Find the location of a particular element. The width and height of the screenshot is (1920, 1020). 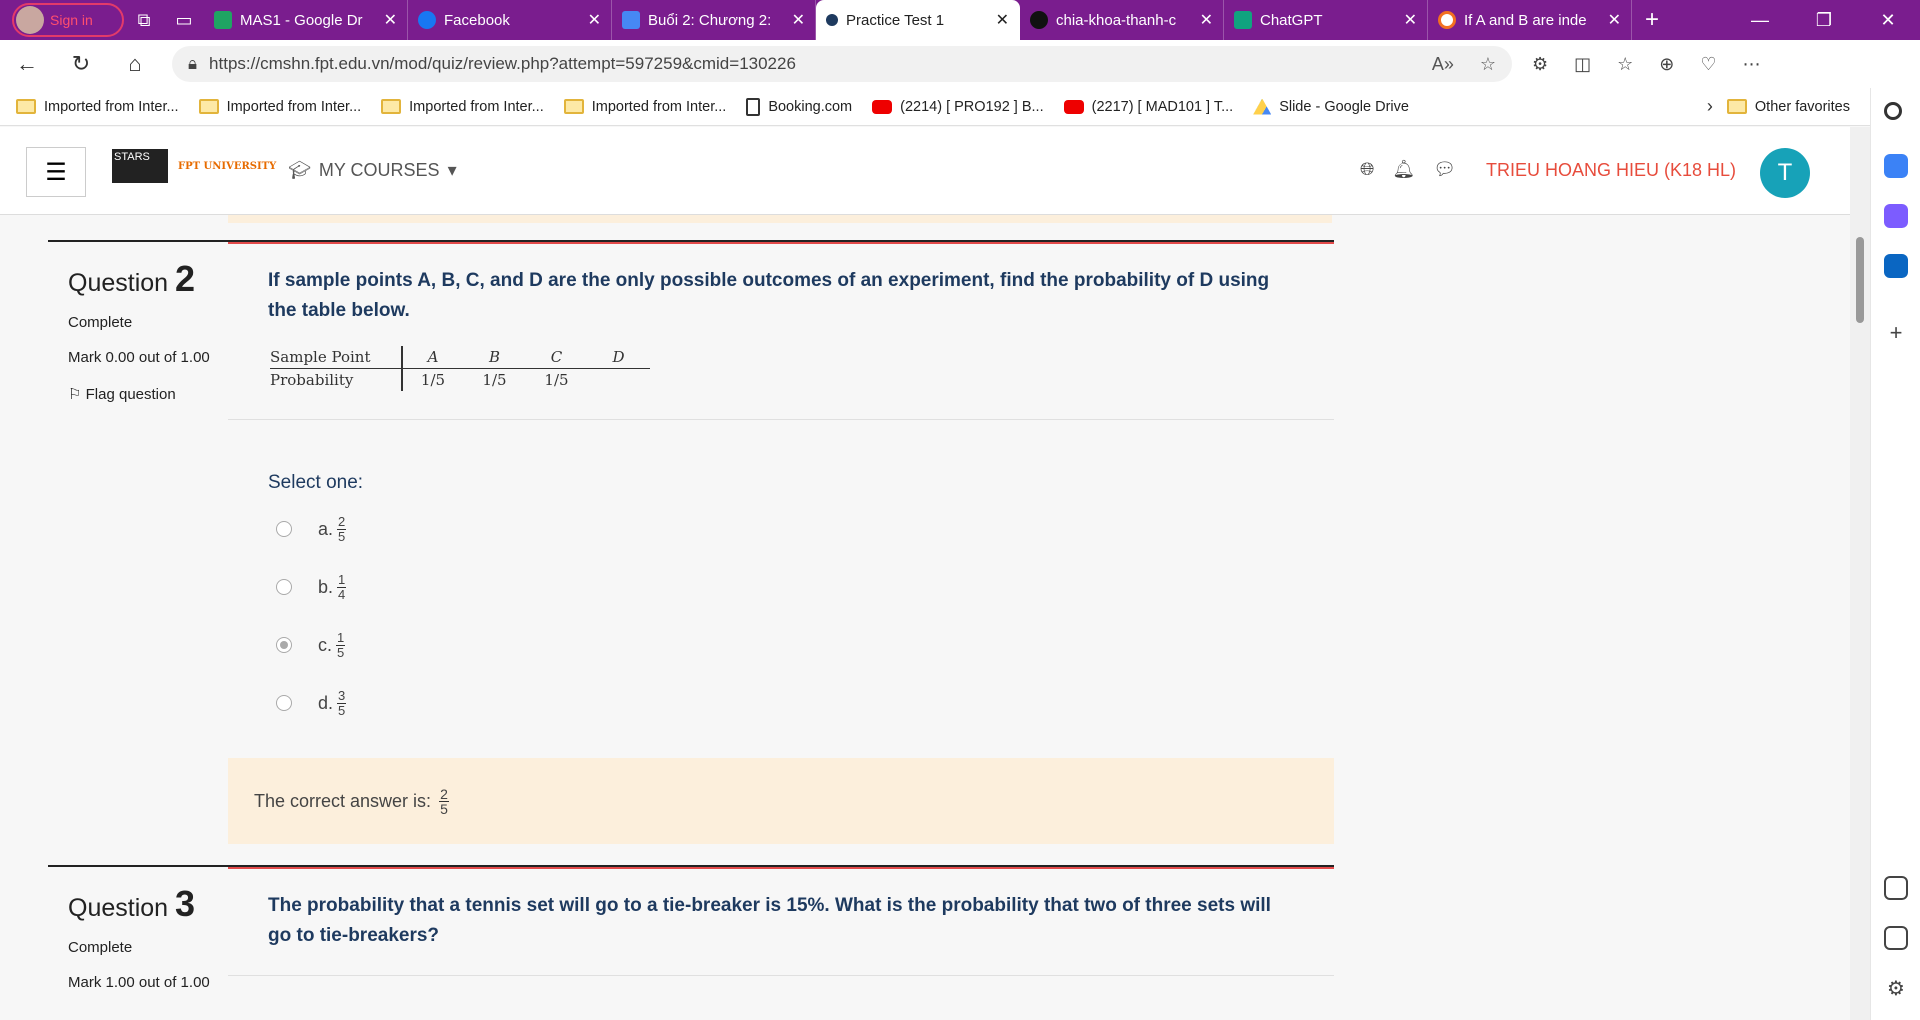

header-icons: 🌐︎ 🔔︎ 💬︎ is located at coordinates (1408, 169).